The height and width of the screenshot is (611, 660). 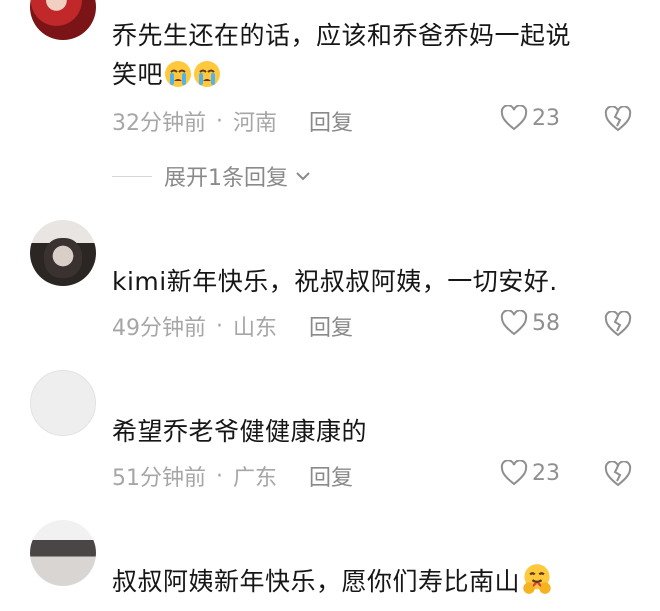 I want to click on comment-meta: 49分钟前 · 山东 回复, so click(x=232, y=326).